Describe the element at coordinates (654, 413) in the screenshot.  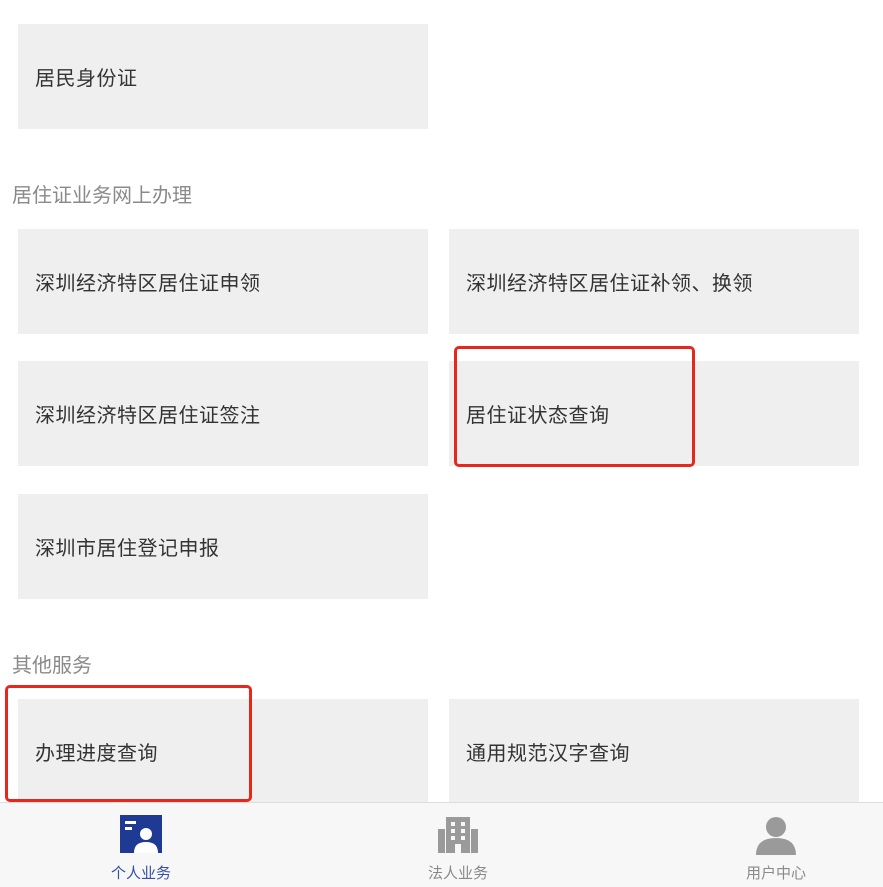
I see `tile-residence-permit-status: 居住证状态查询` at that location.